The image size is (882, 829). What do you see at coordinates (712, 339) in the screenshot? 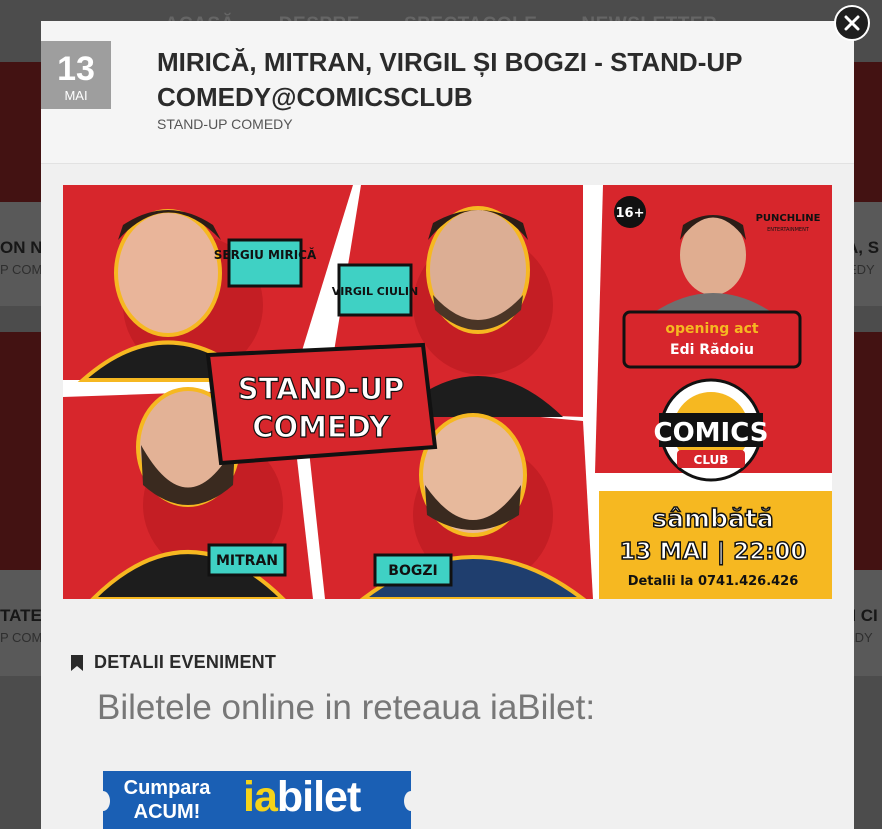
I see `opening-act-box: opening act Edi Rădoiu` at bounding box center [712, 339].